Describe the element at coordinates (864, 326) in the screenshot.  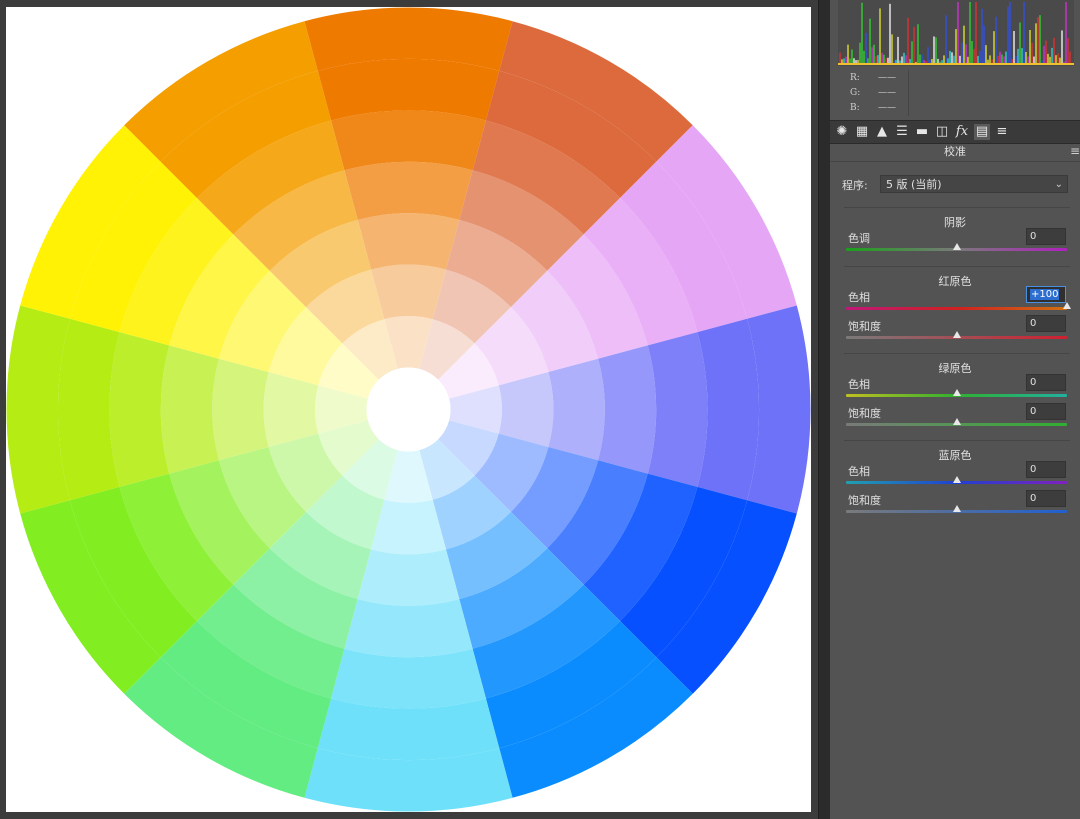
I see `red-saturation-label: 饱和度` at that location.